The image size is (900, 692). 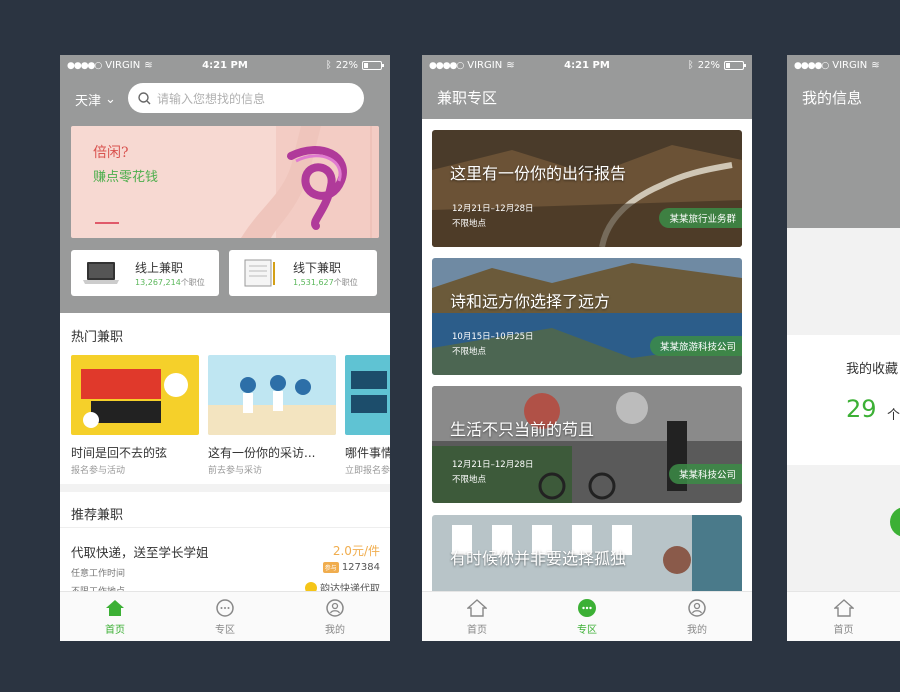 What do you see at coordinates (211, 98) in the screenshot?
I see `search-placeholder: 请输入您想找的信息` at bounding box center [211, 98].